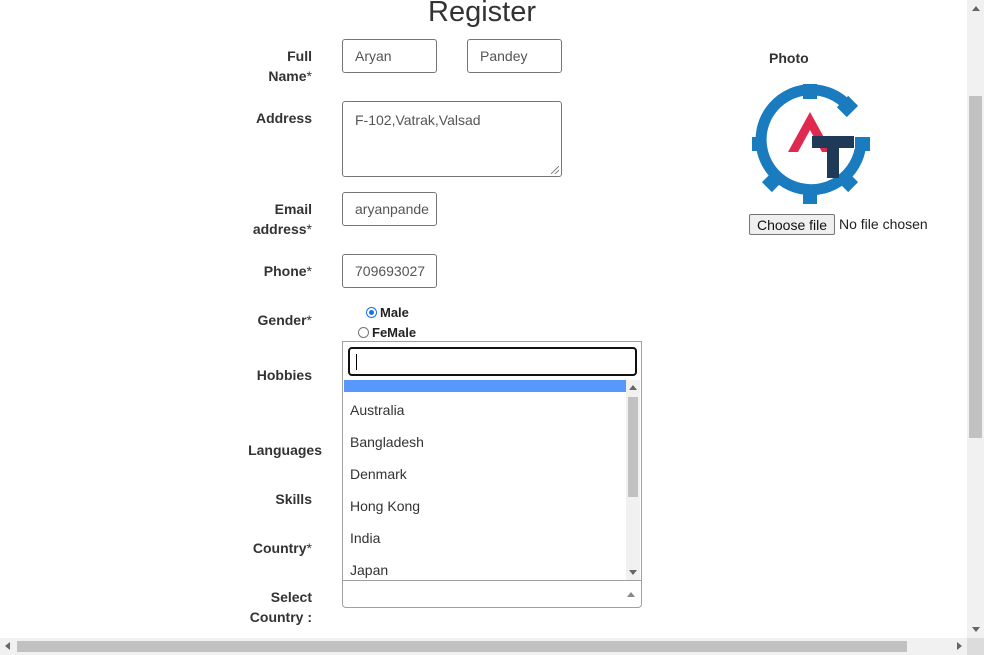 This screenshot has height=655, width=984. What do you see at coordinates (482, 14) in the screenshot?
I see `page-title: Register` at bounding box center [482, 14].